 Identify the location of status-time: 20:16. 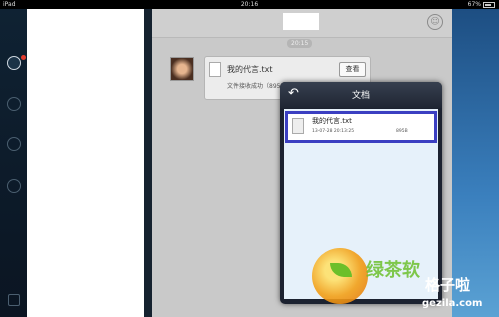
(249, 4).